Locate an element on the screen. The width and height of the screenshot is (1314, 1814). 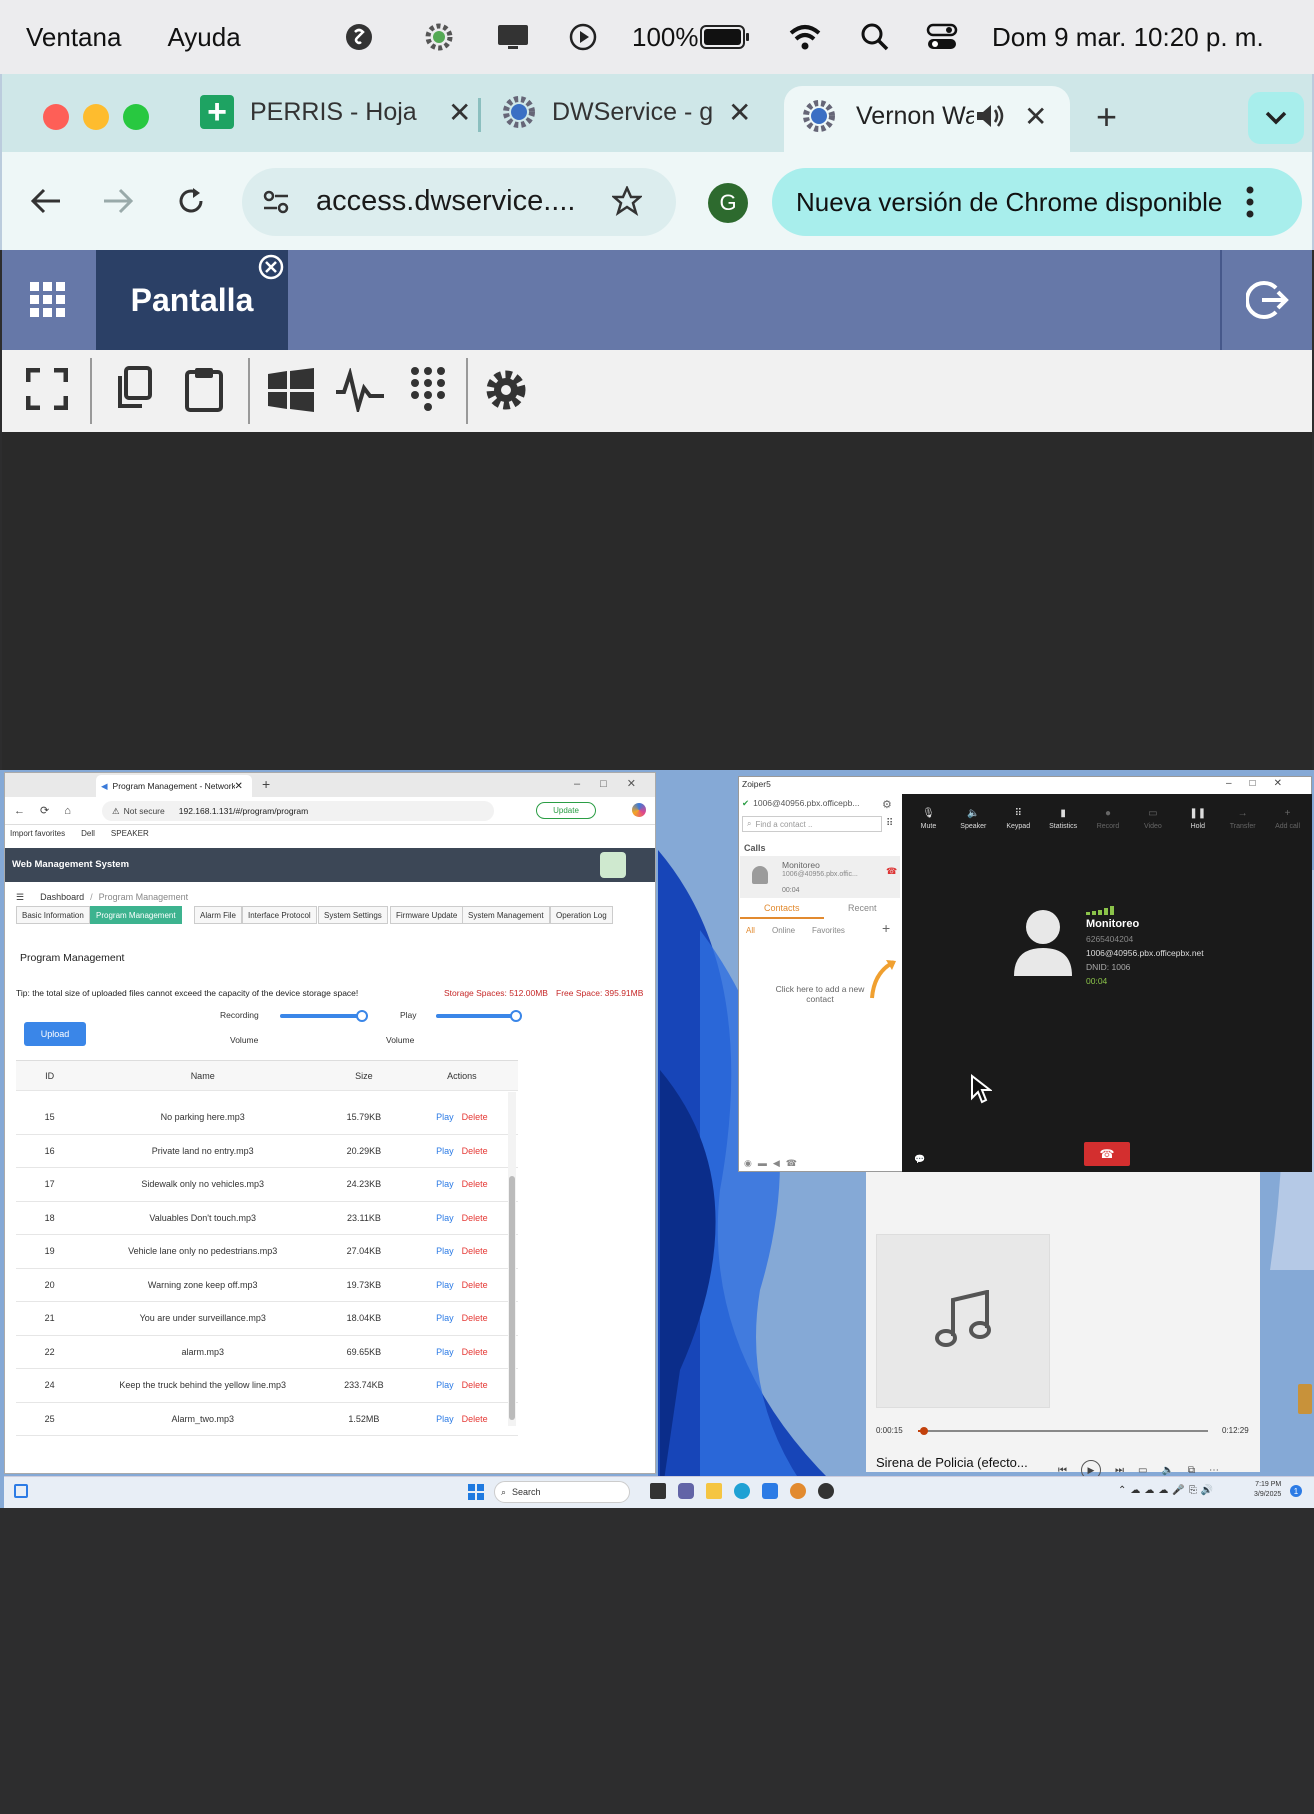
profile-avatar: G is located at coordinates (728, 203).